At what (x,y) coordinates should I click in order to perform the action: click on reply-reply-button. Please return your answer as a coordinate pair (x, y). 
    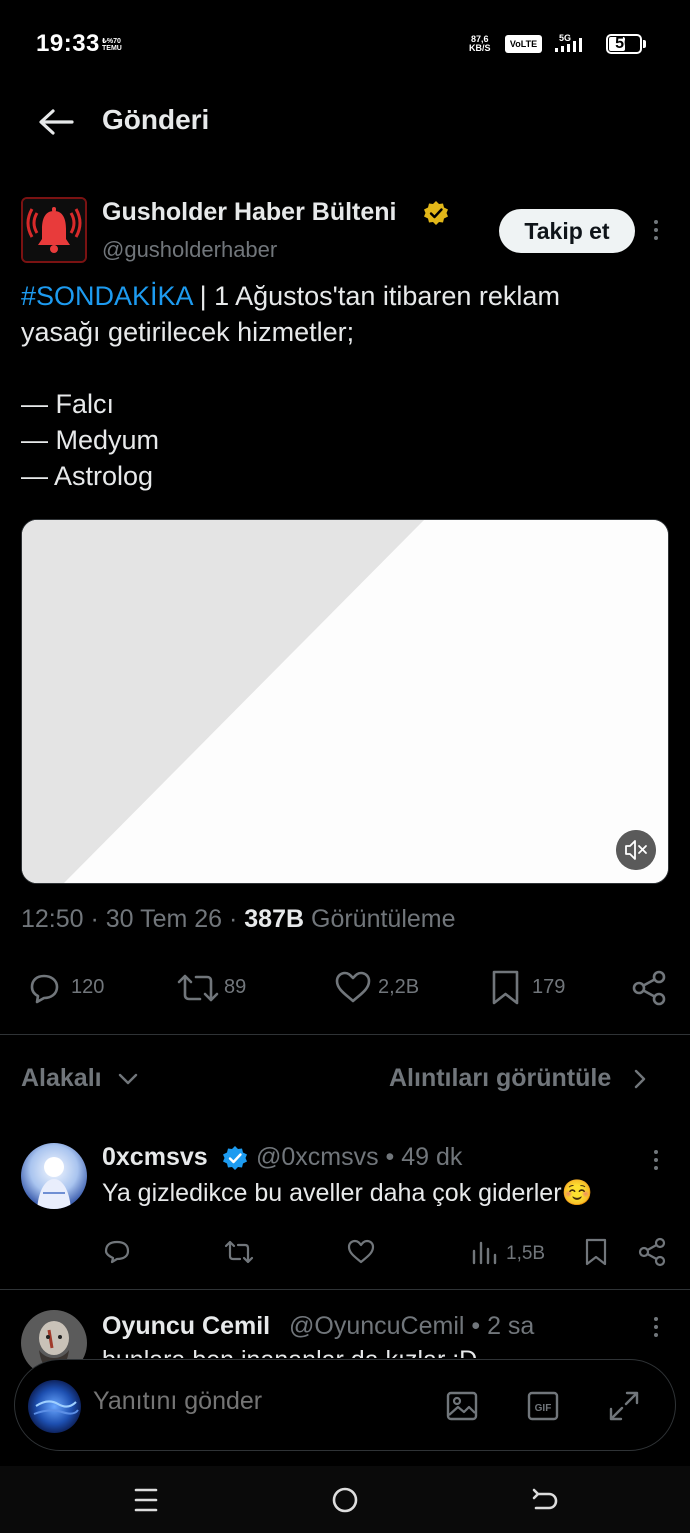
    Looking at the image, I should click on (117, 1254).